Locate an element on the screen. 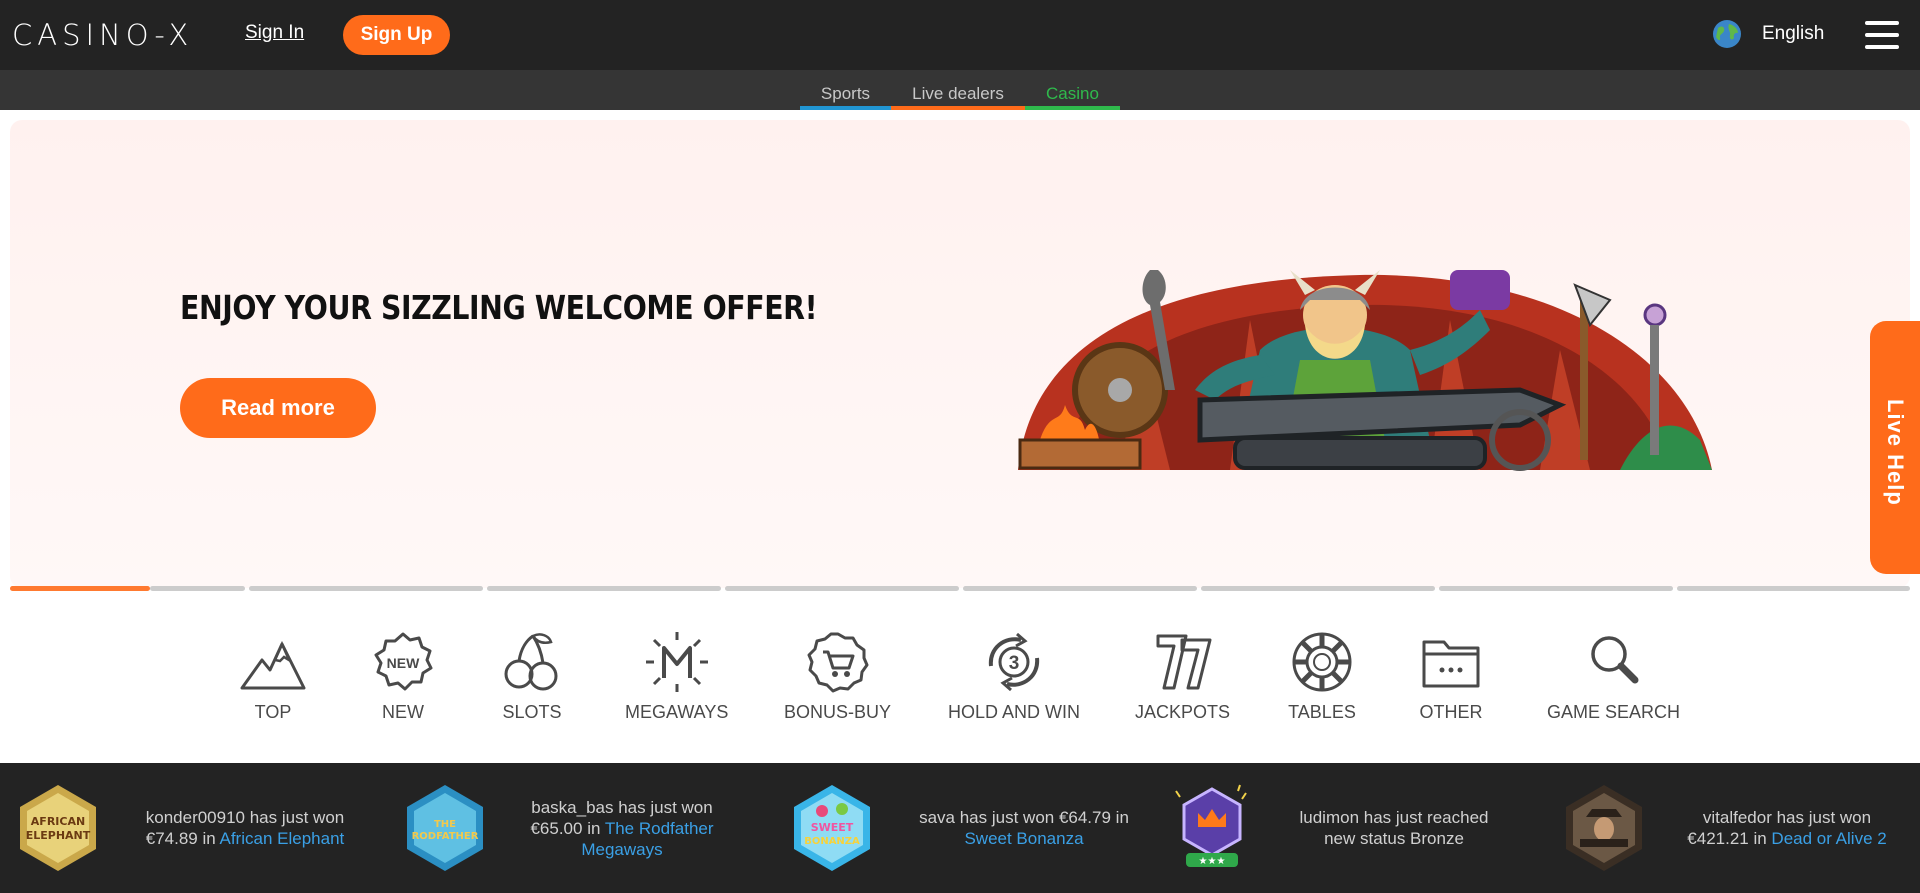  category-label: HOLD AND WIN is located at coordinates (1014, 712).